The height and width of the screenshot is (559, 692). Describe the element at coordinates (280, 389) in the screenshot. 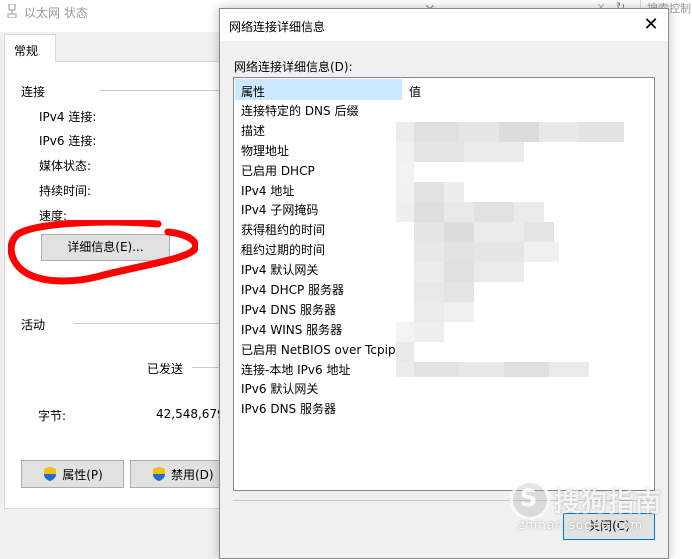

I see `row-property: IPv6 默认网关` at that location.